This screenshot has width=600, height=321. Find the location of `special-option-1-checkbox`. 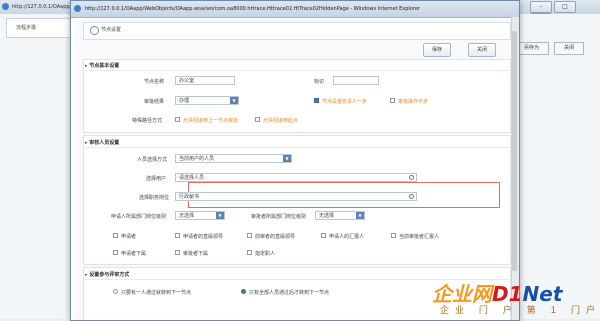

special-option-1-checkbox is located at coordinates (177, 119).